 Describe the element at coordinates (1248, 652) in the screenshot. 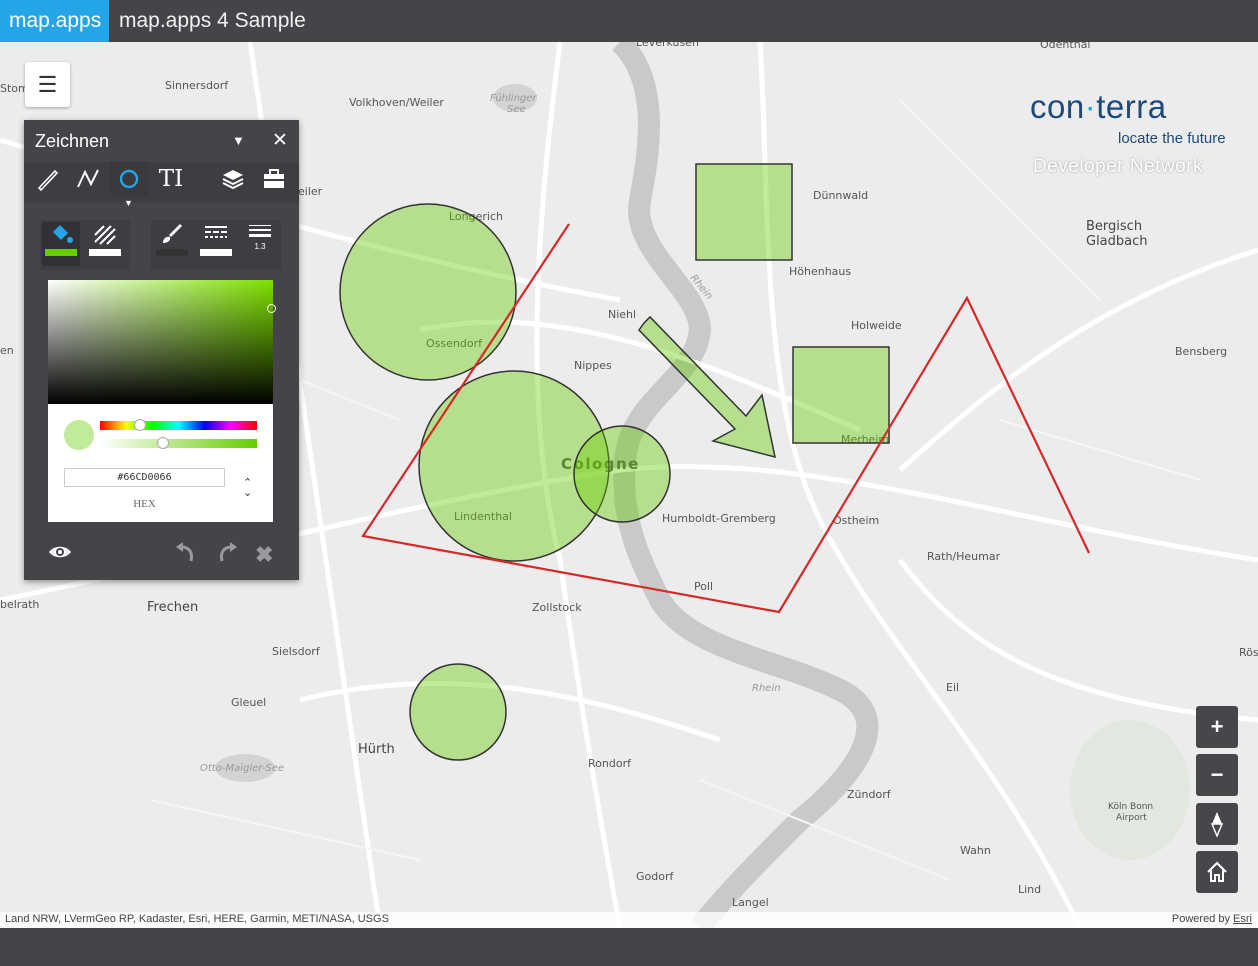

I see `svg-text: Rös` at that location.